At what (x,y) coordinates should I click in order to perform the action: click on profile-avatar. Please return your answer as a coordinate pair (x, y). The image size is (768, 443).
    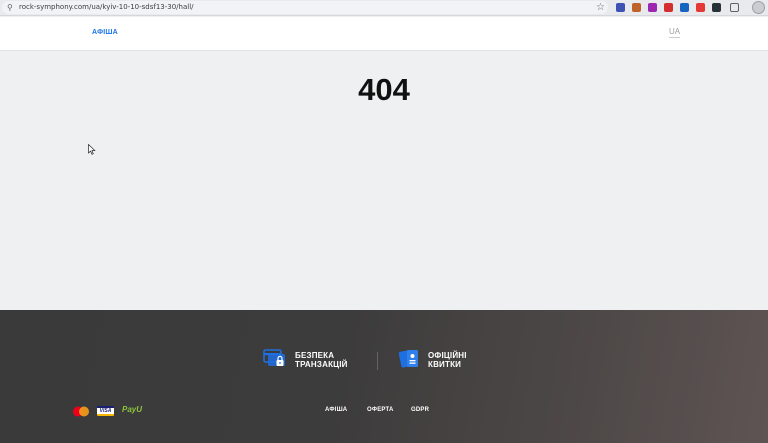
    Looking at the image, I should click on (758, 7).